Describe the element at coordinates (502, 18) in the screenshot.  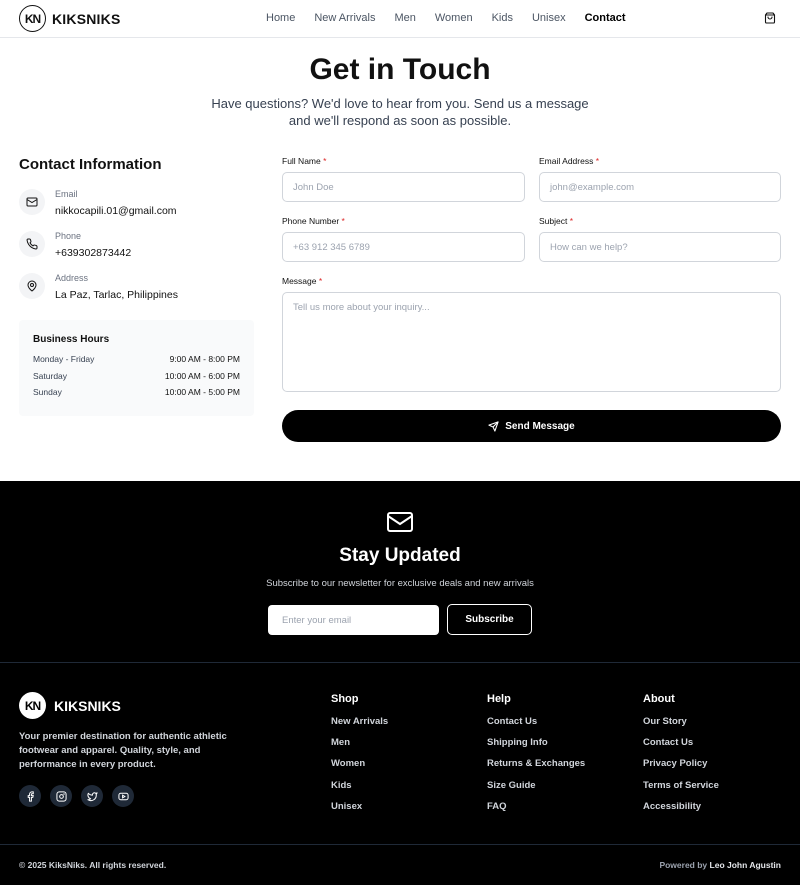
I see `nav-link-kids: Kids` at that location.